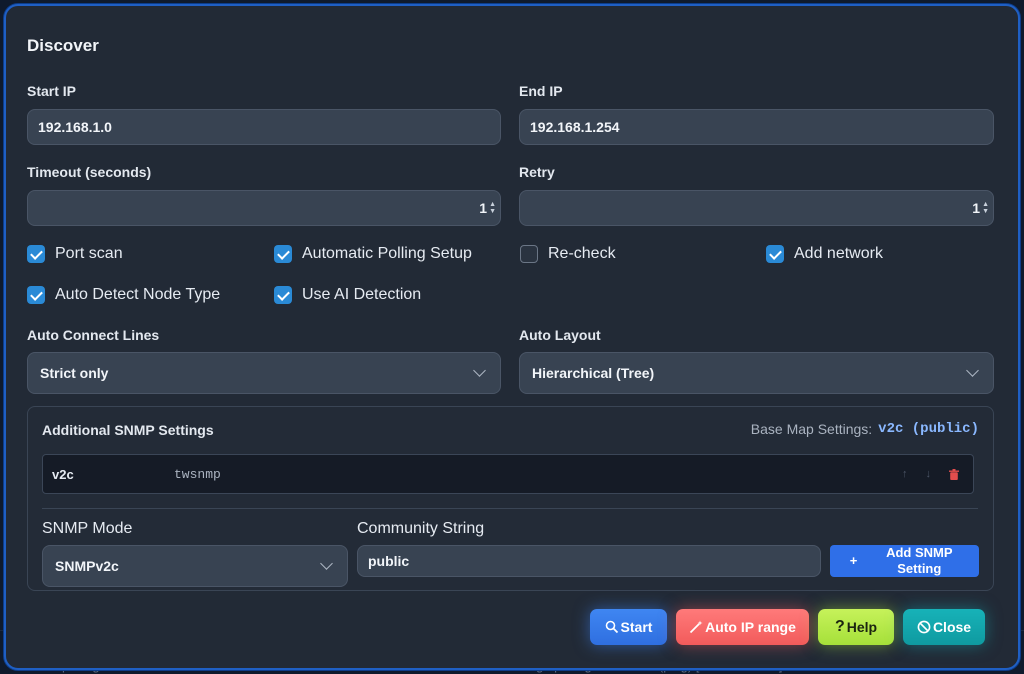 This screenshot has width=1024, height=674. I want to click on timeout-value: 1, so click(483, 208).